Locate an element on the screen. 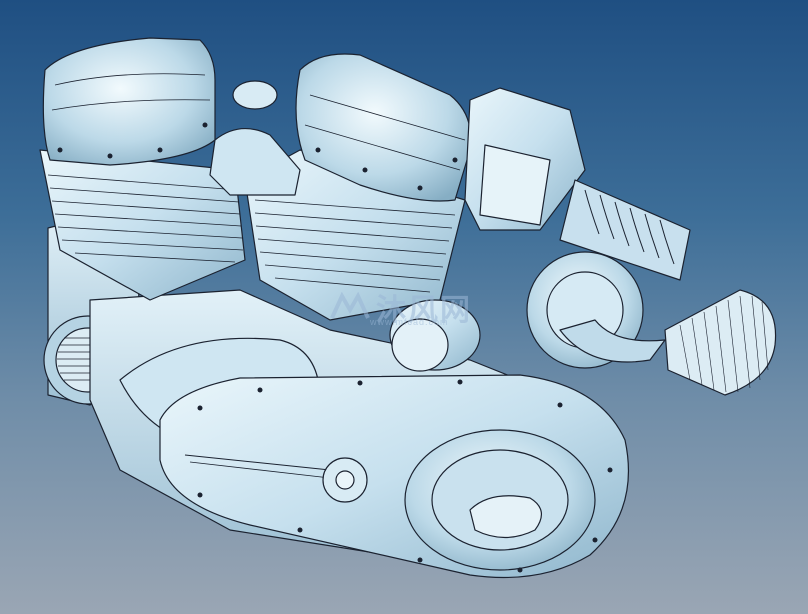 This screenshot has height=614, width=808. intake-manifold is located at coordinates (255, 138).